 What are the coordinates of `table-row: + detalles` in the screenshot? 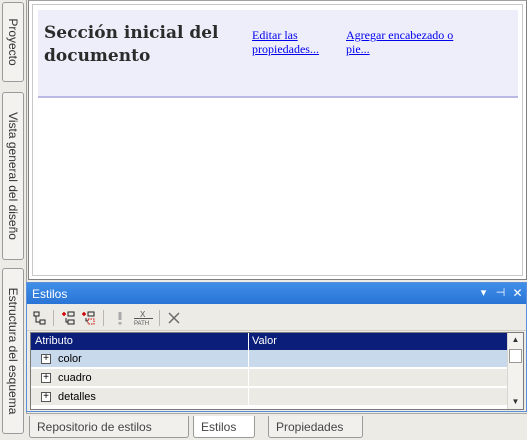 It's located at (269, 397).